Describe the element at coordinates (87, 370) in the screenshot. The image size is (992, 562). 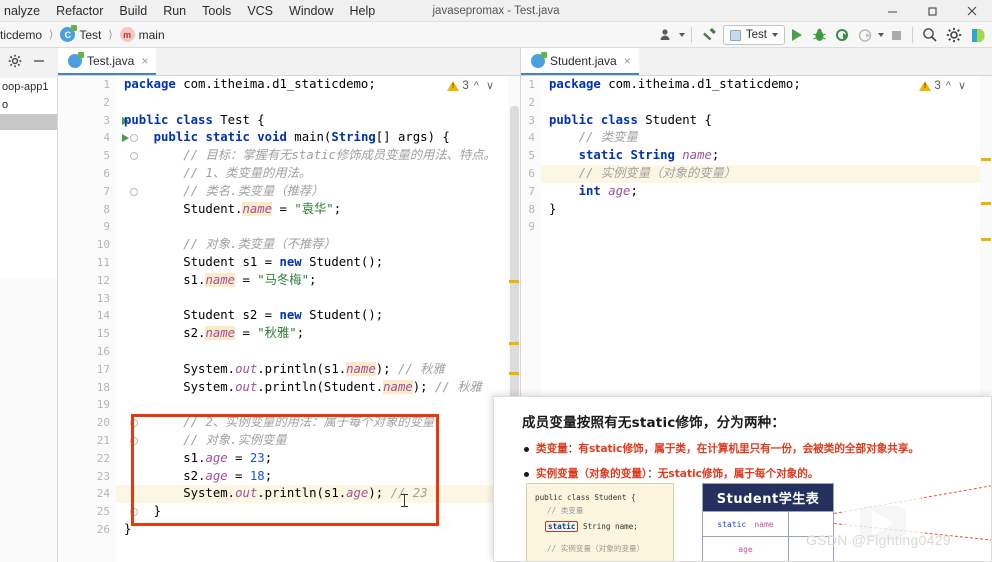
I see `line-number: 17` at that location.